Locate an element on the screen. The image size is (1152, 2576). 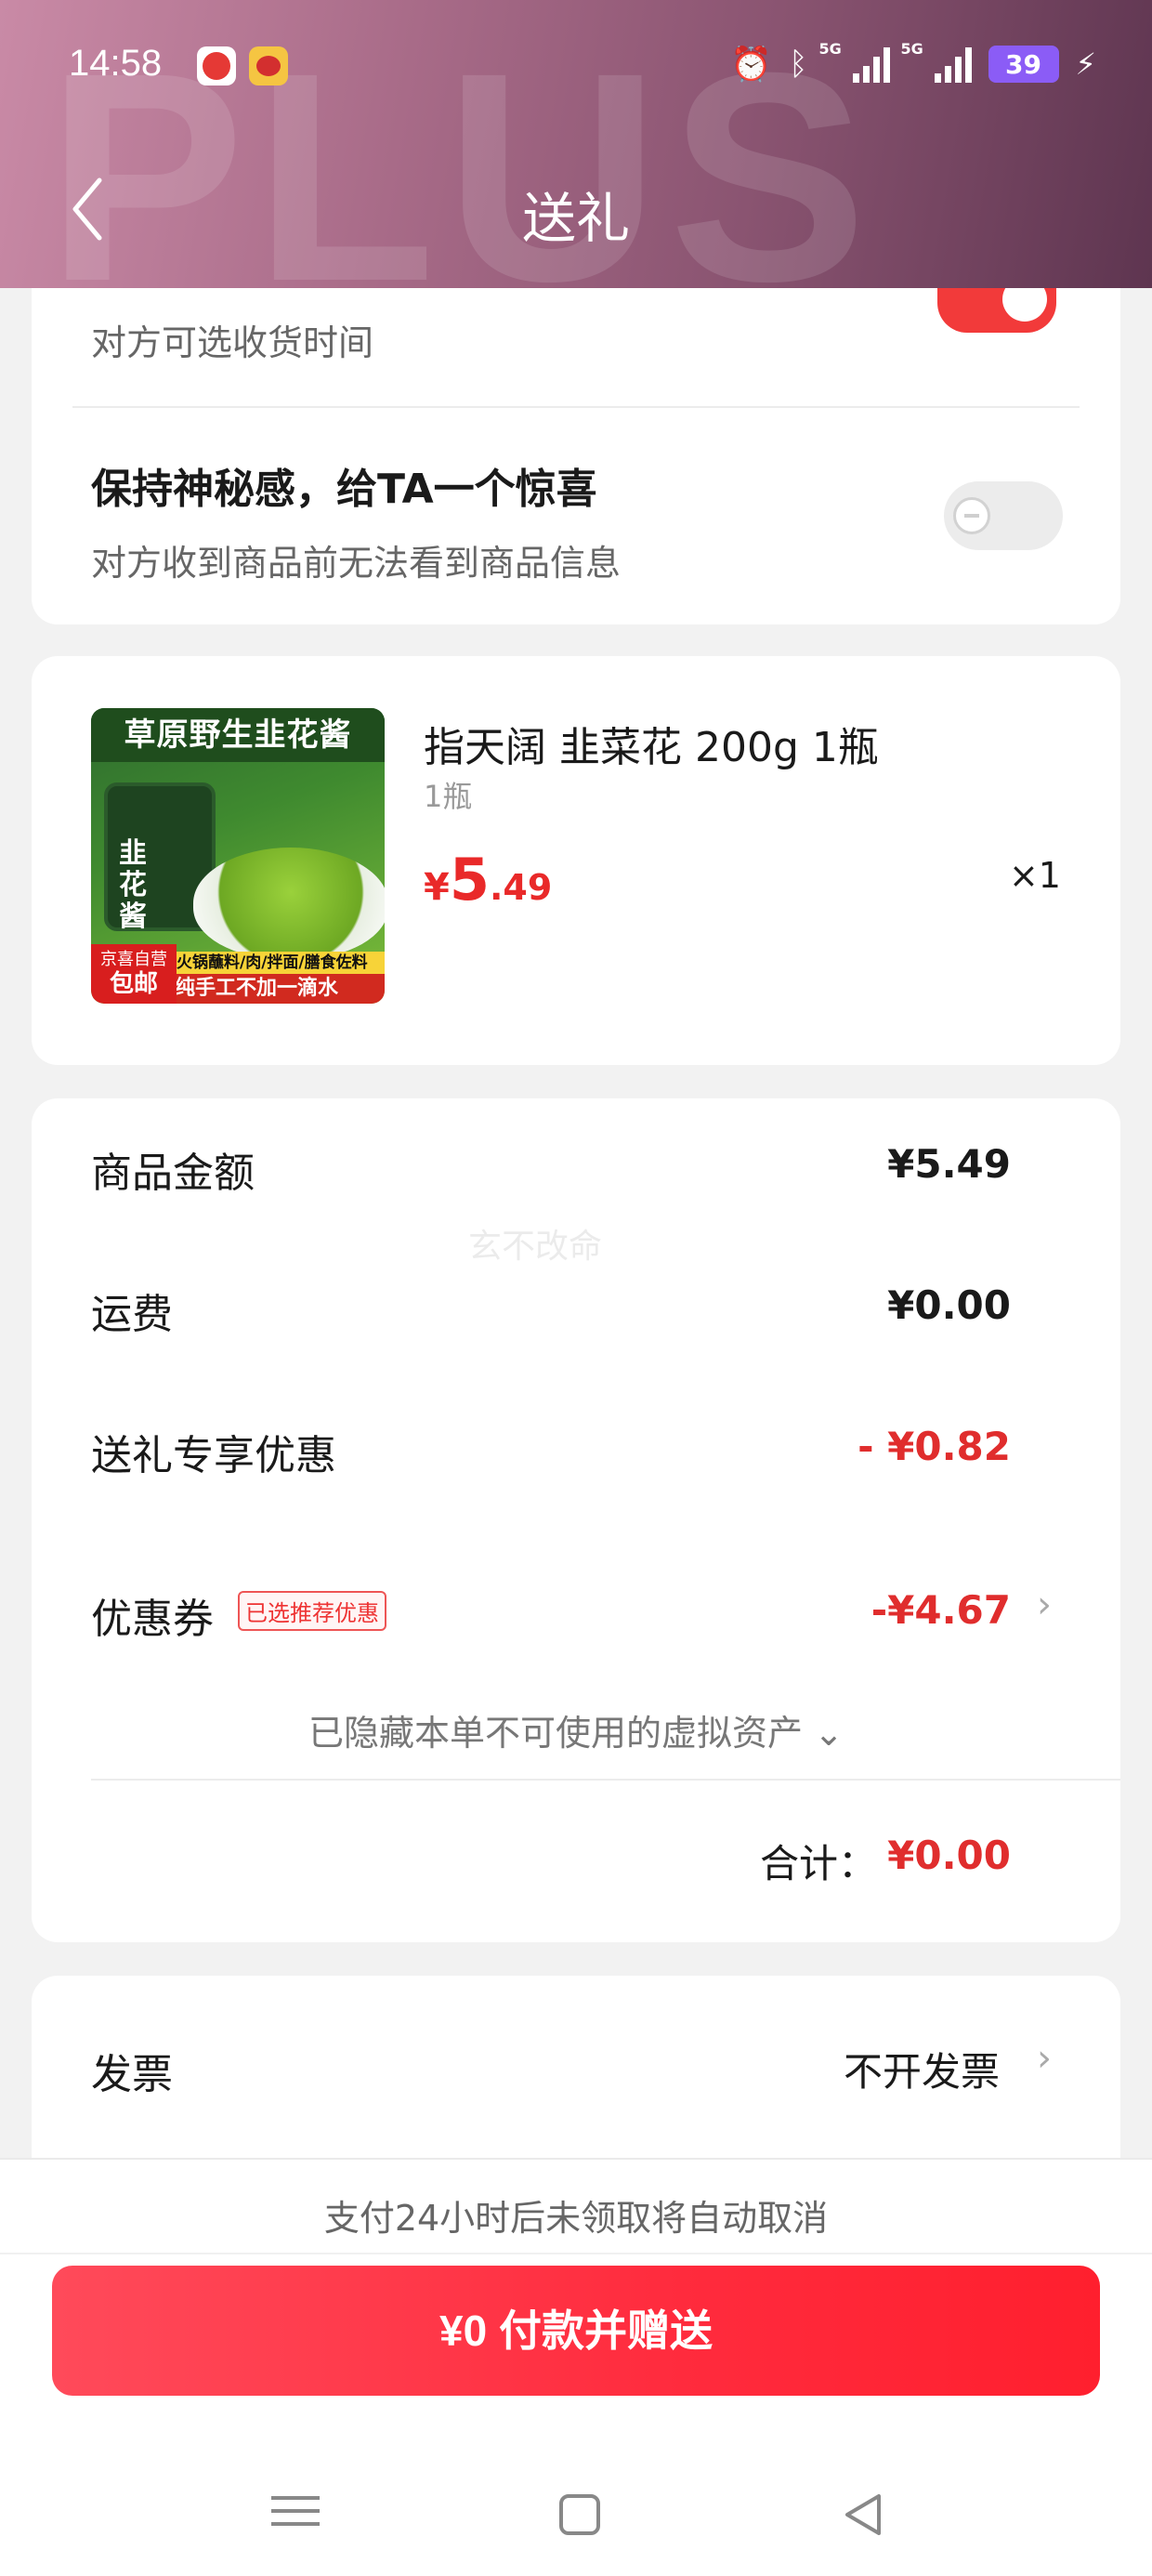
menu-icon is located at coordinates (295, 2515).